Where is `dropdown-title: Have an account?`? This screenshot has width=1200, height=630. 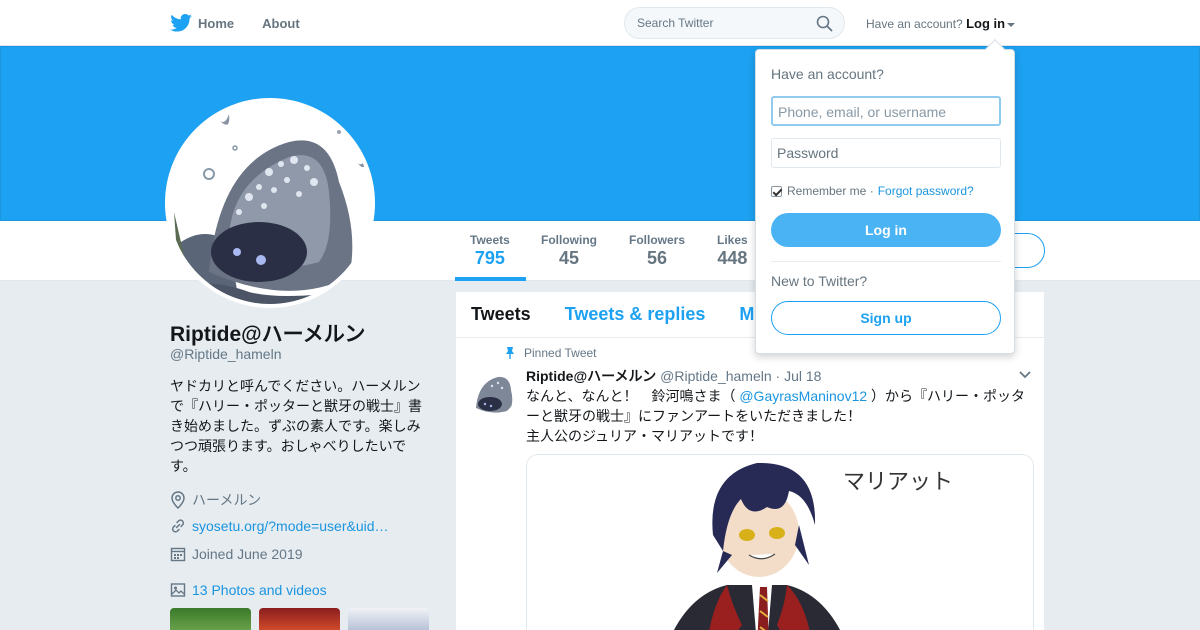
dropdown-title: Have an account? is located at coordinates (827, 74).